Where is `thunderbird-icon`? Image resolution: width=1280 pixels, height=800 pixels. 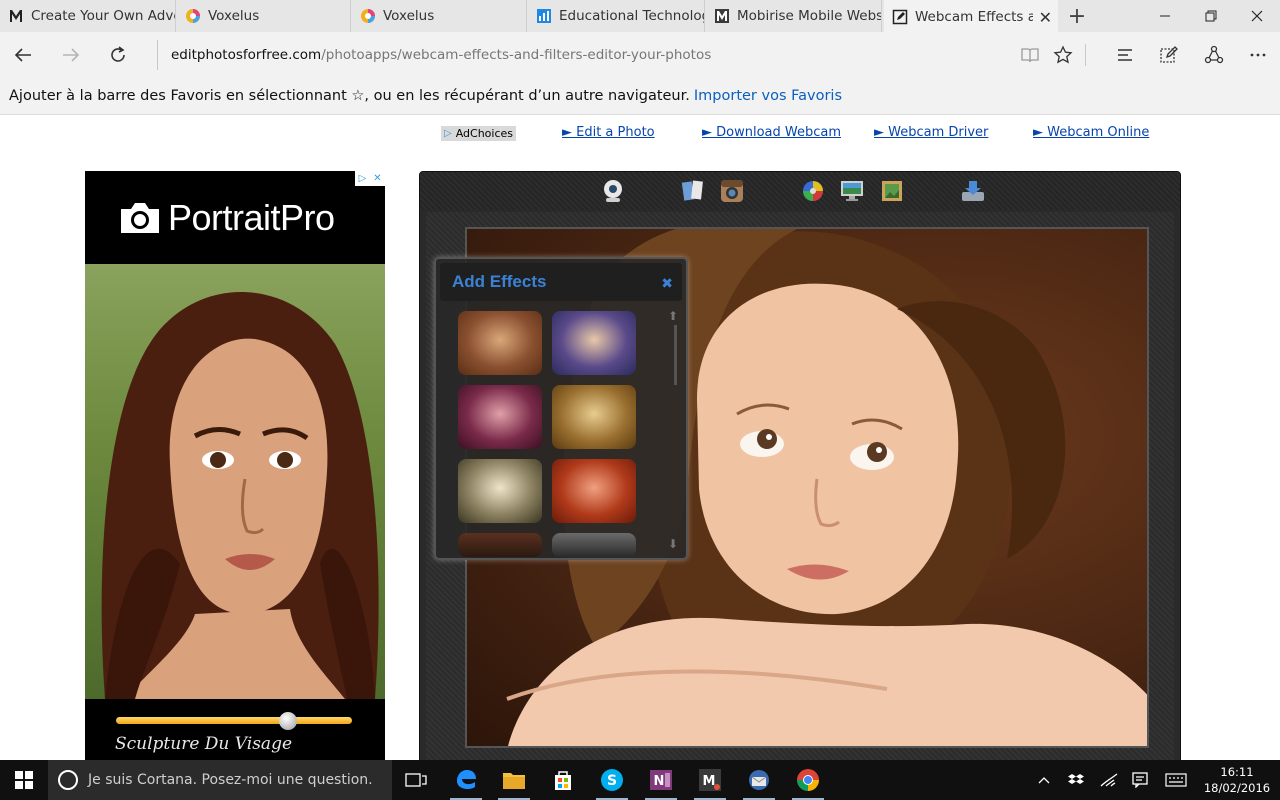
thunderbird-icon is located at coordinates (759, 780).